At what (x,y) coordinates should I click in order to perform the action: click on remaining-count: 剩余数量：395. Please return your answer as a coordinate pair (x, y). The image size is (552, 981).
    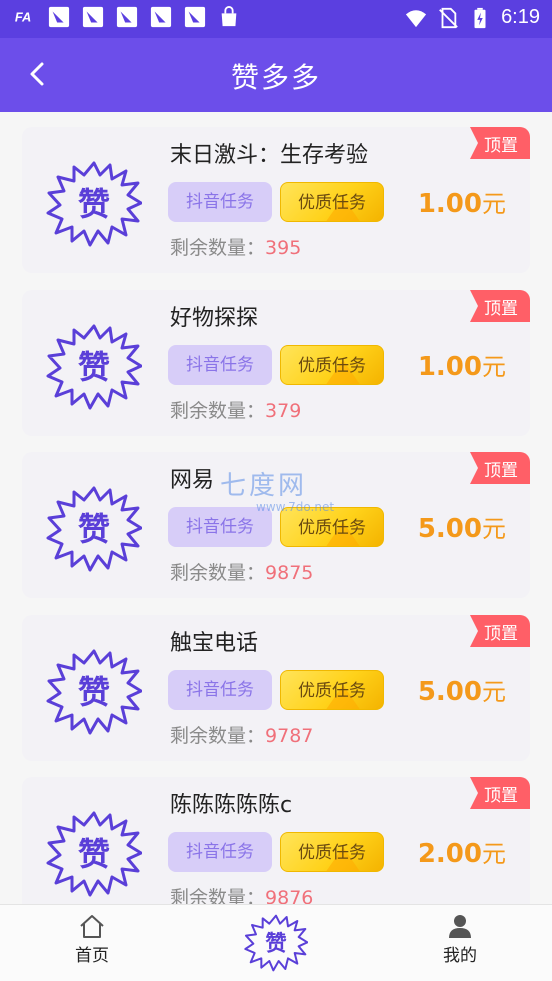
    Looking at the image, I should click on (235, 246).